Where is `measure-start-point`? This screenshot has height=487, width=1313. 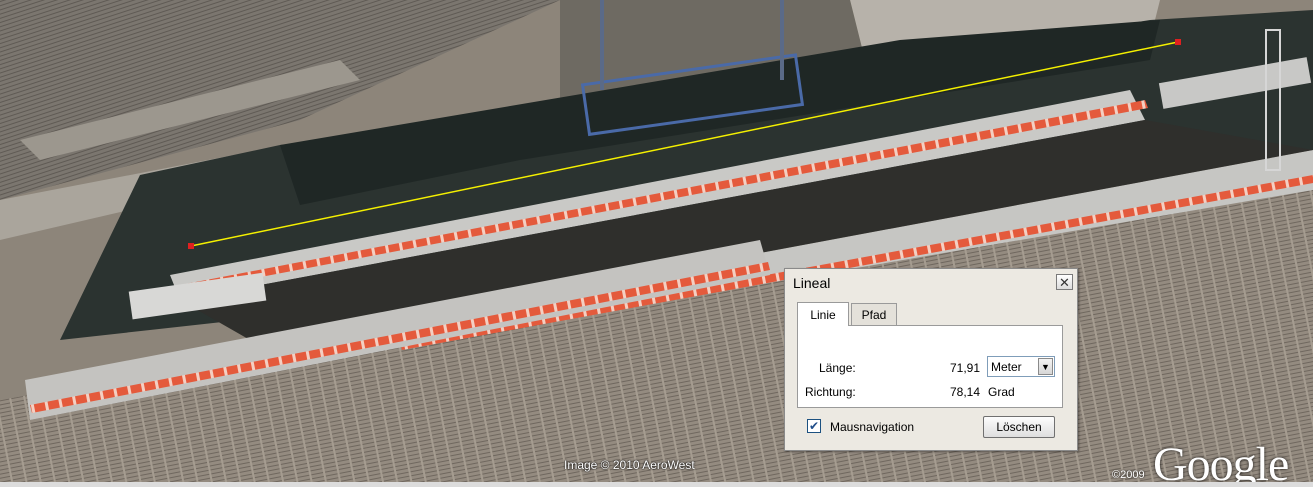 measure-start-point is located at coordinates (191, 246).